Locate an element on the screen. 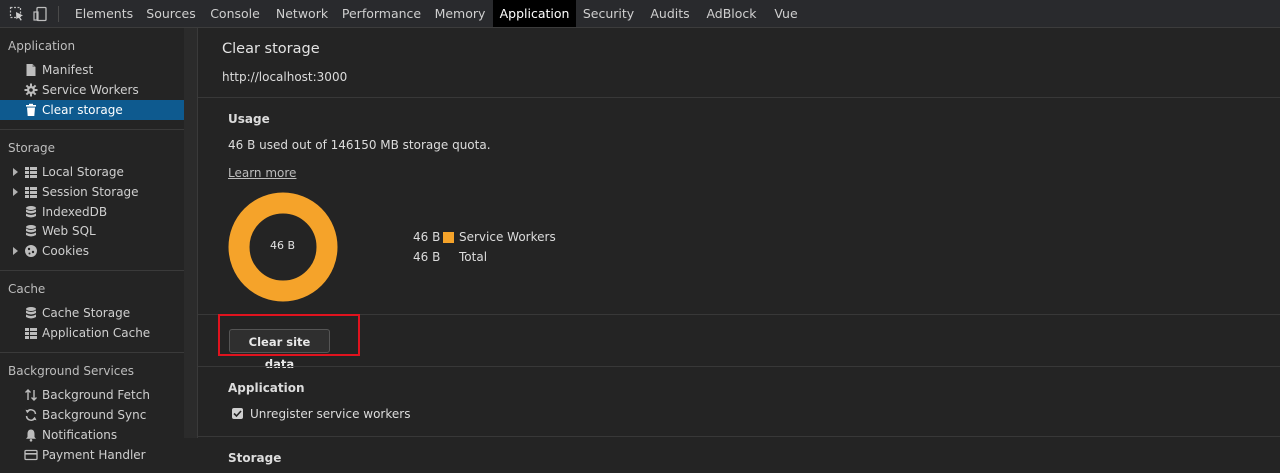  usage-section-title: Usage is located at coordinates (249, 119).